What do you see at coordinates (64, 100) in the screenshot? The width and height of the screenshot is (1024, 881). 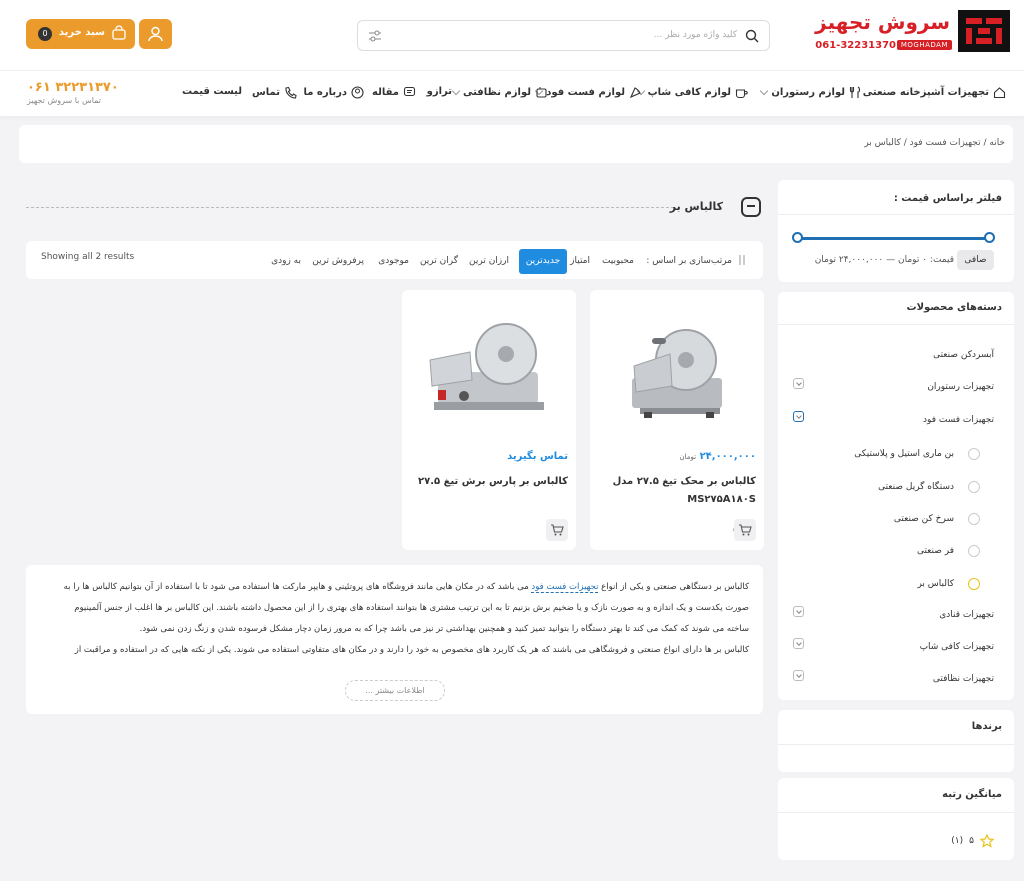 I see `header-phone-caption: تماس با سروش تجهیز` at bounding box center [64, 100].